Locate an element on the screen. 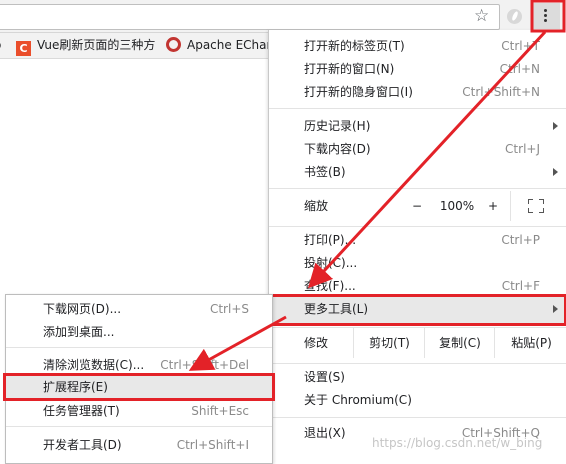 This screenshot has height=464, width=566. vertical-dots-icon-bottom is located at coordinates (545, 20).